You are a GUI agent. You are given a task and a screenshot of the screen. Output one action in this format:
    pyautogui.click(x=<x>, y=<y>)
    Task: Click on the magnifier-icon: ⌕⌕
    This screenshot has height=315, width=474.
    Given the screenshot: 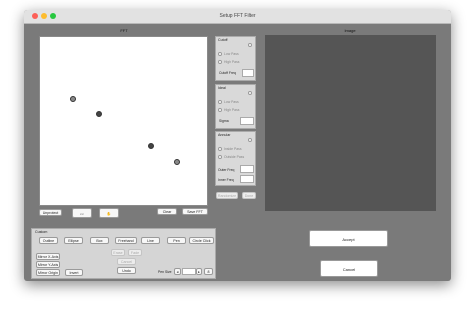 What is the action you would take?
    pyautogui.click(x=82, y=214)
    